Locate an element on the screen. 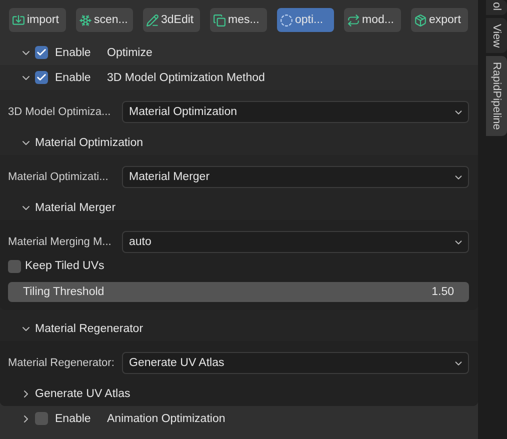  panel-header: Material Optimization is located at coordinates (239, 142).